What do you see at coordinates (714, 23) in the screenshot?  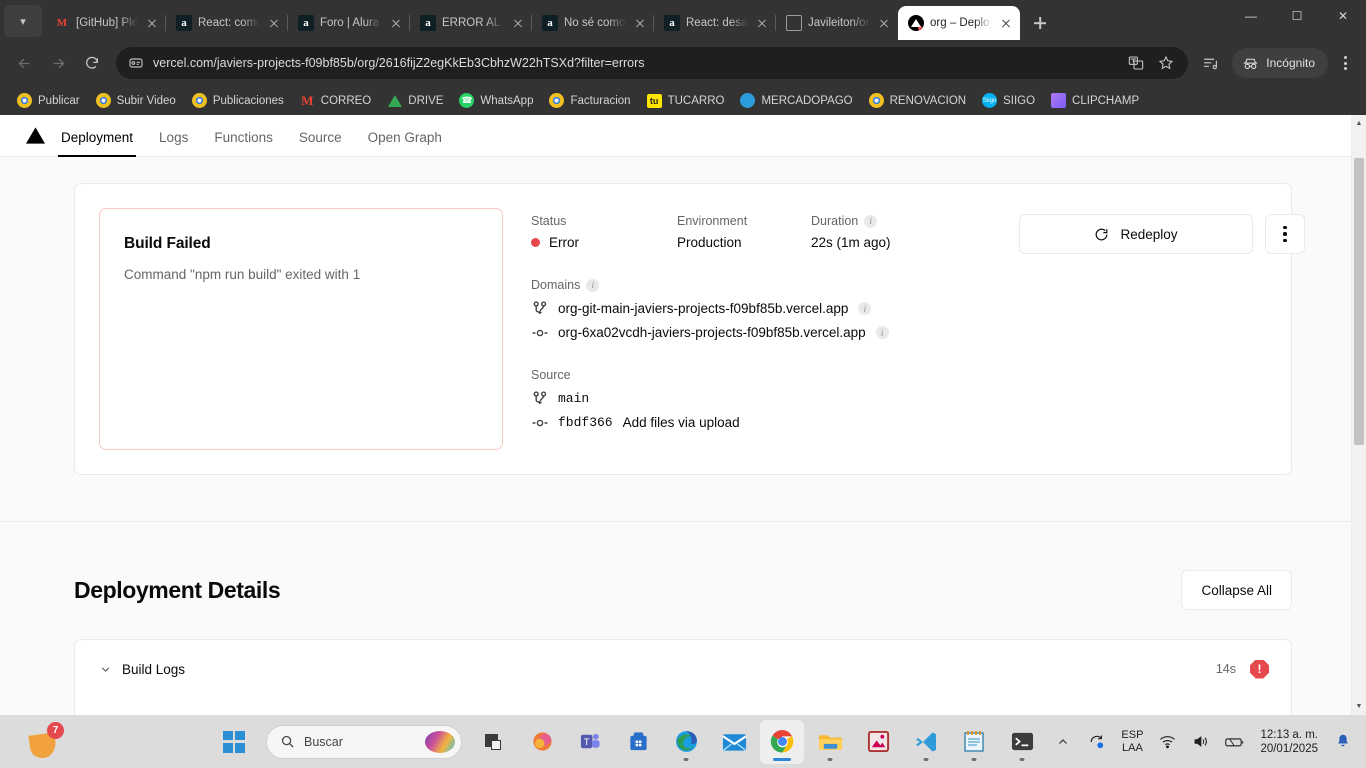 I see `browser-tab: a React: desarr` at bounding box center [714, 23].